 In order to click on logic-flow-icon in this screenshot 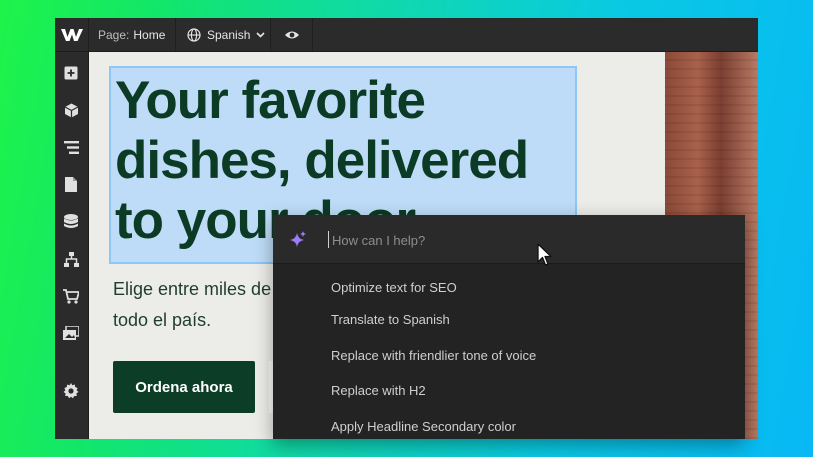, I will do `click(71, 259)`.